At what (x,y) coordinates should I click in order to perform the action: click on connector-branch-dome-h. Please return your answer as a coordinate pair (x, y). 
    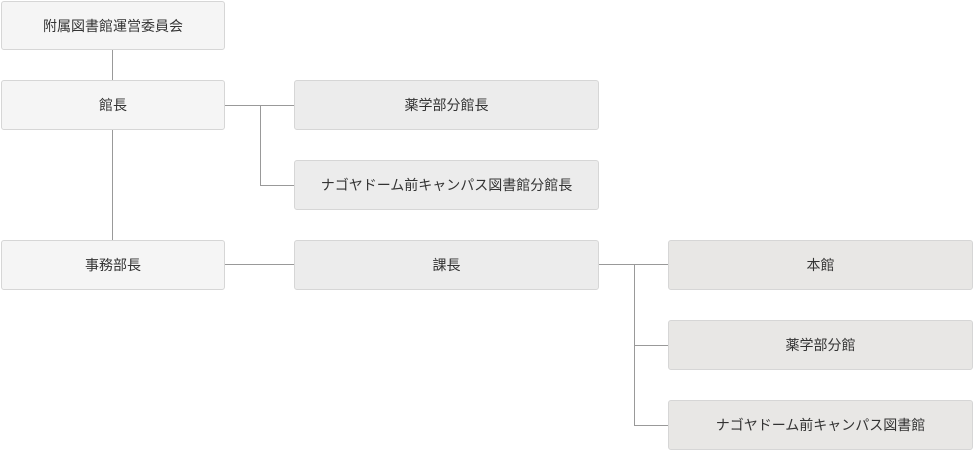
    Looking at the image, I should click on (277, 185).